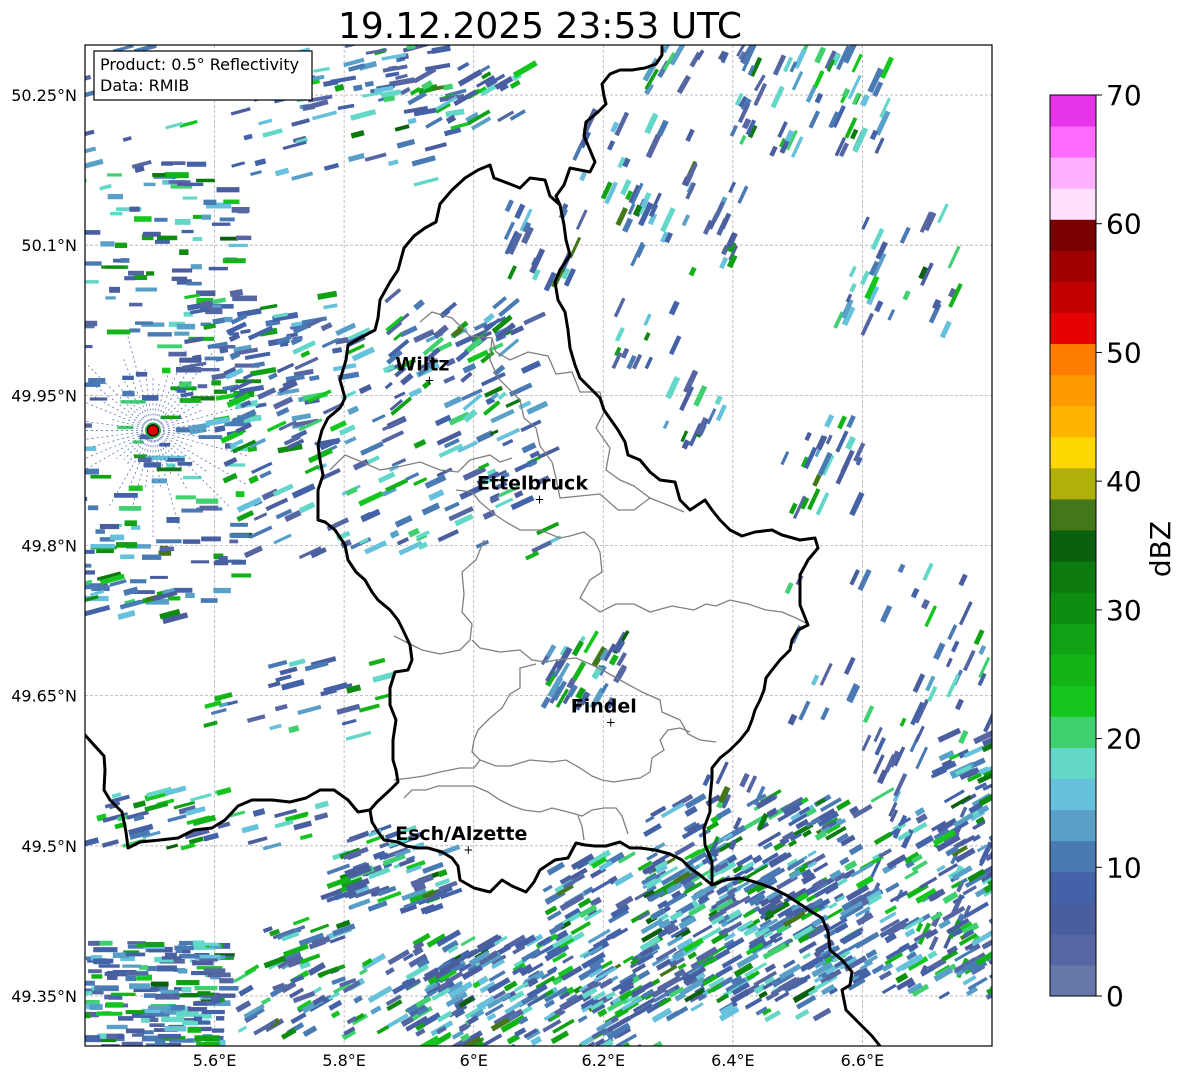 The width and height of the screenshot is (1184, 1081). I want to click on radar-site-marker, so click(153, 430).